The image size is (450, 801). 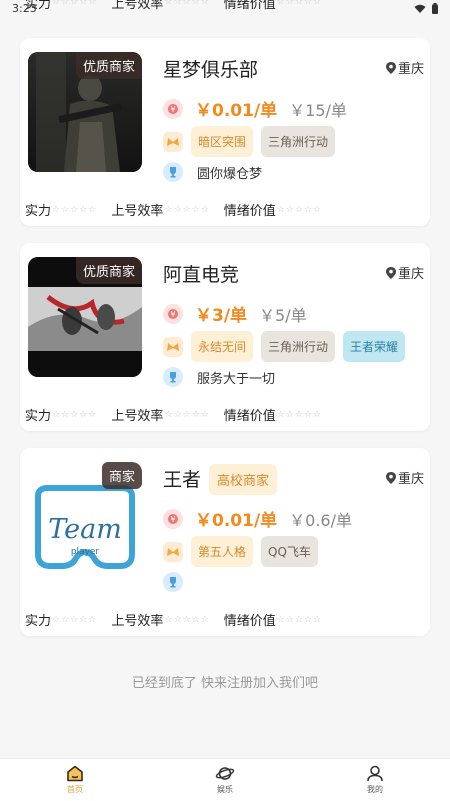 I want to click on slogan-row, so click(x=180, y=582).